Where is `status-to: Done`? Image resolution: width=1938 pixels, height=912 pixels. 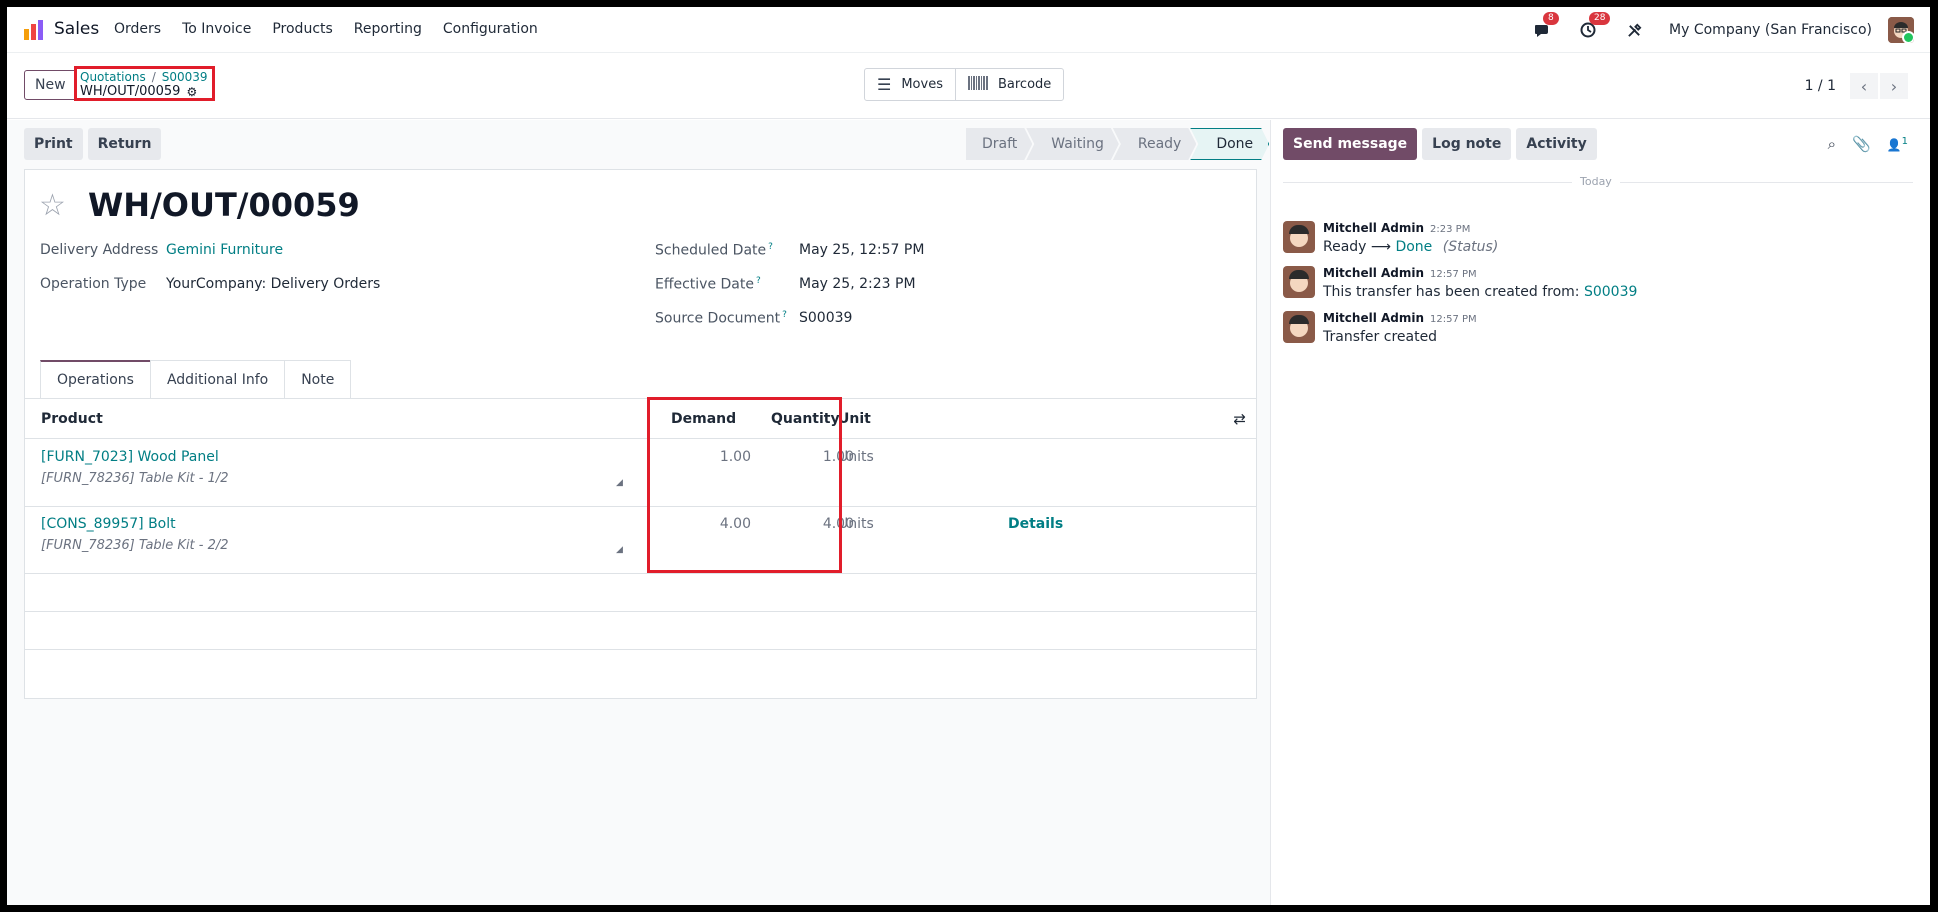 status-to: Done is located at coordinates (1414, 247).